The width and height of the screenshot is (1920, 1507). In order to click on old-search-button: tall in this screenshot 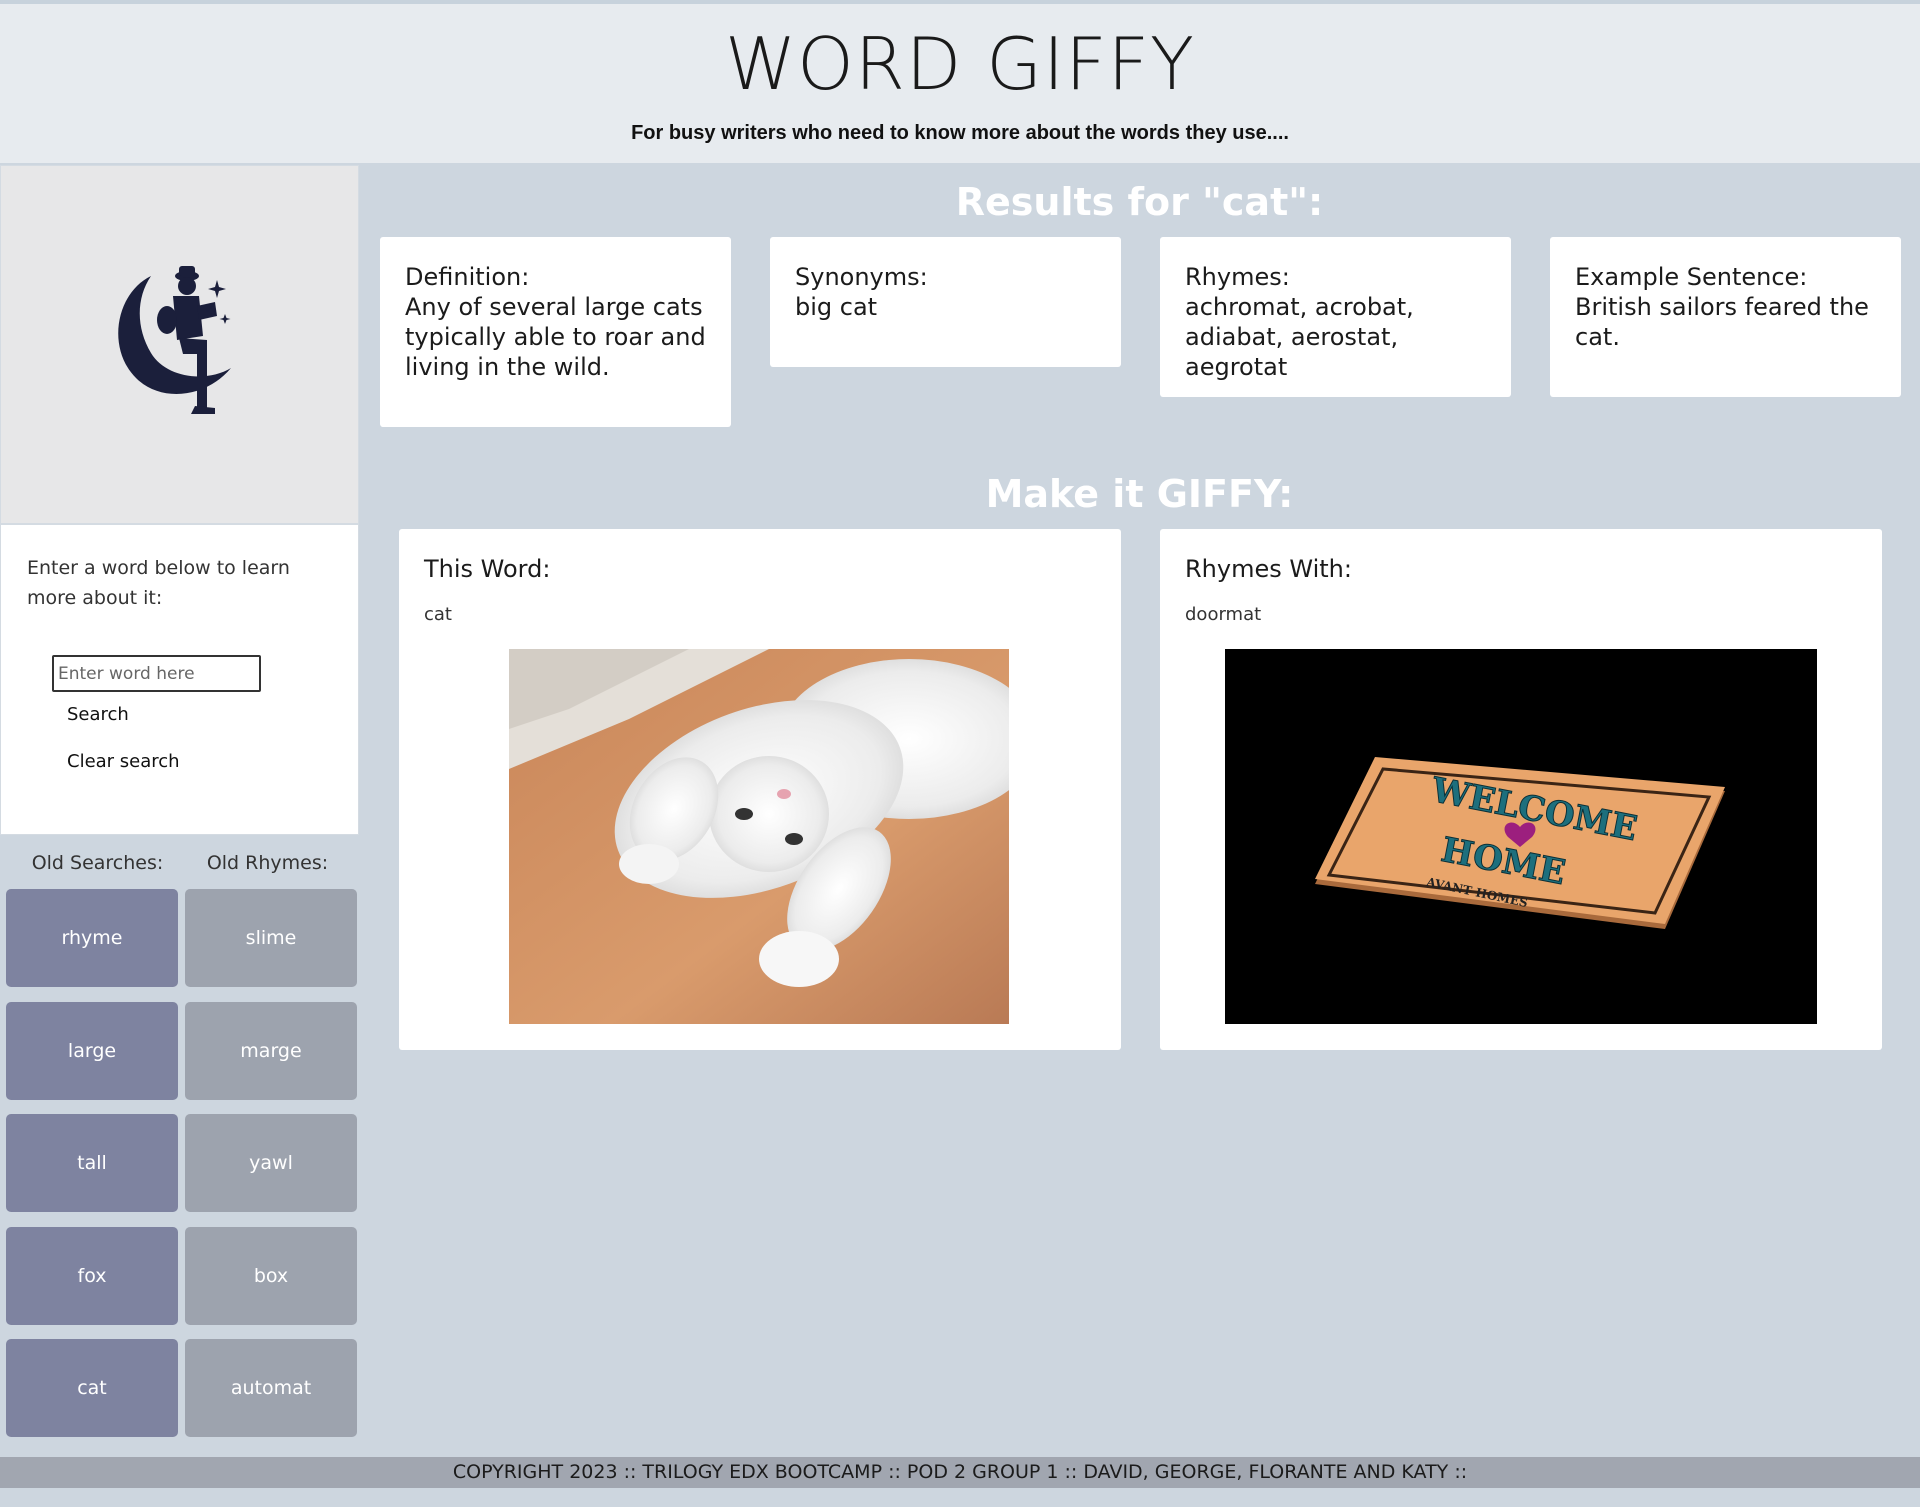, I will do `click(92, 1163)`.